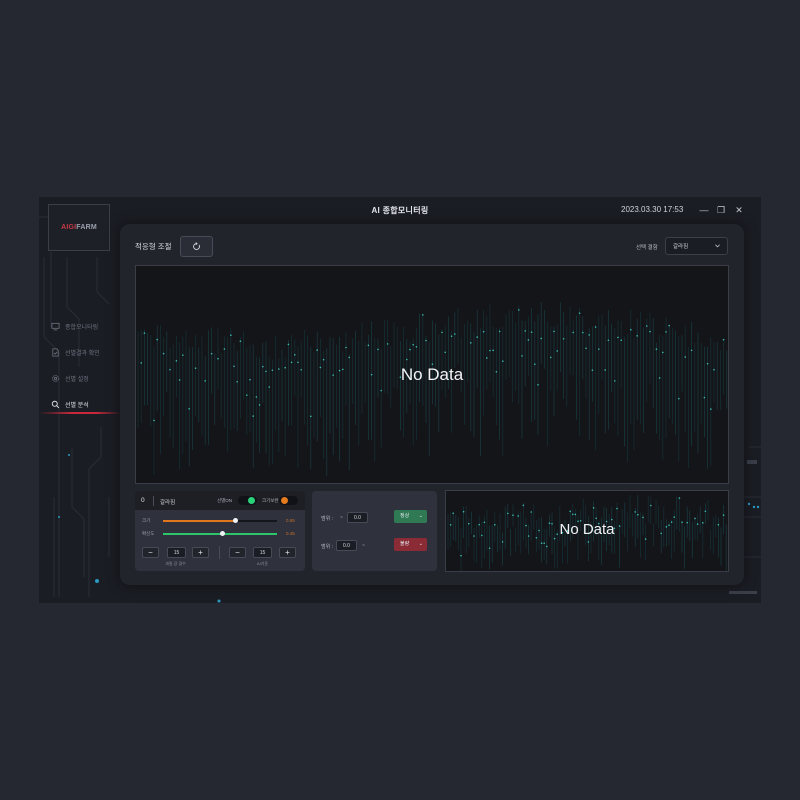 The height and width of the screenshot is (800, 800). I want to click on size-slider-thumb, so click(235, 520).